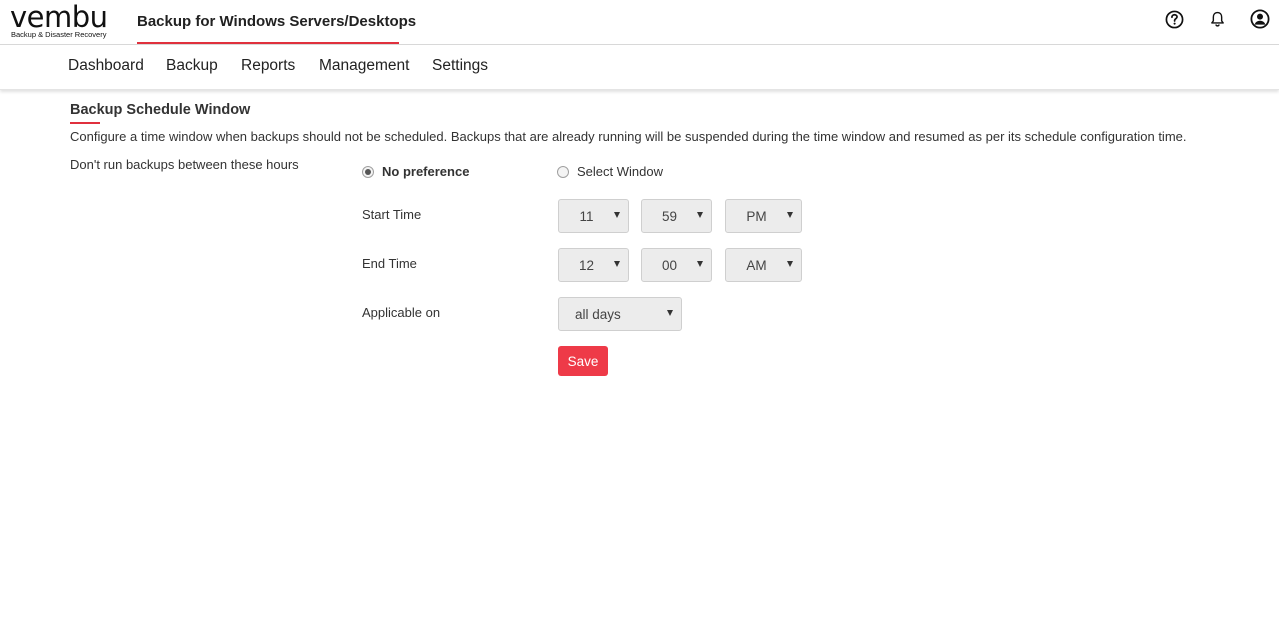 This screenshot has width=1279, height=637. I want to click on nav-management: Management, so click(364, 66).